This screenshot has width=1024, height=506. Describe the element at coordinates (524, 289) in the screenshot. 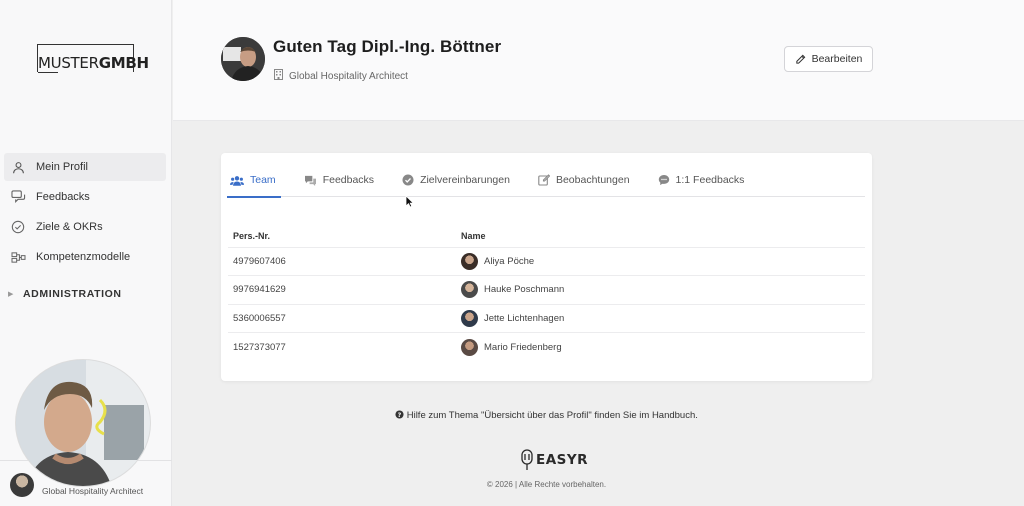

I see `employee-name: Hauke Poschmann` at that location.